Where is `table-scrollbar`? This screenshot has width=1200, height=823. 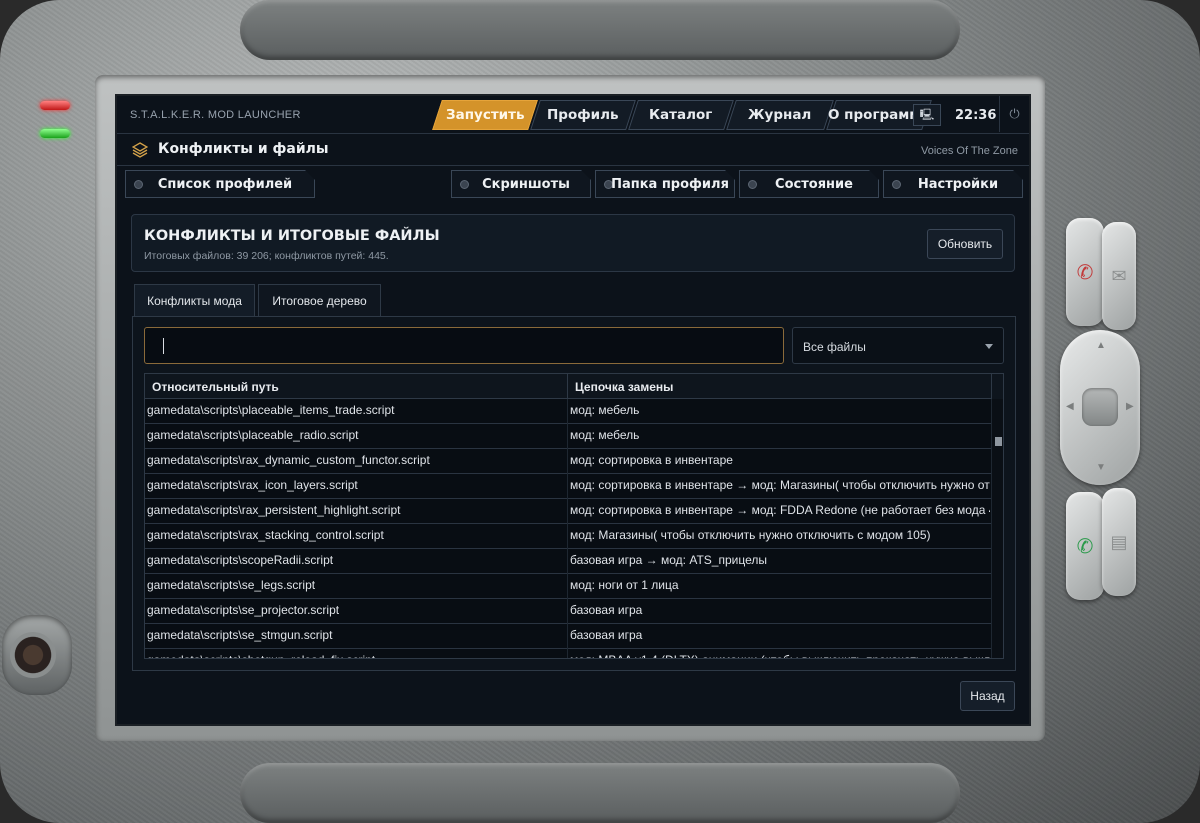
table-scrollbar is located at coordinates (997, 528).